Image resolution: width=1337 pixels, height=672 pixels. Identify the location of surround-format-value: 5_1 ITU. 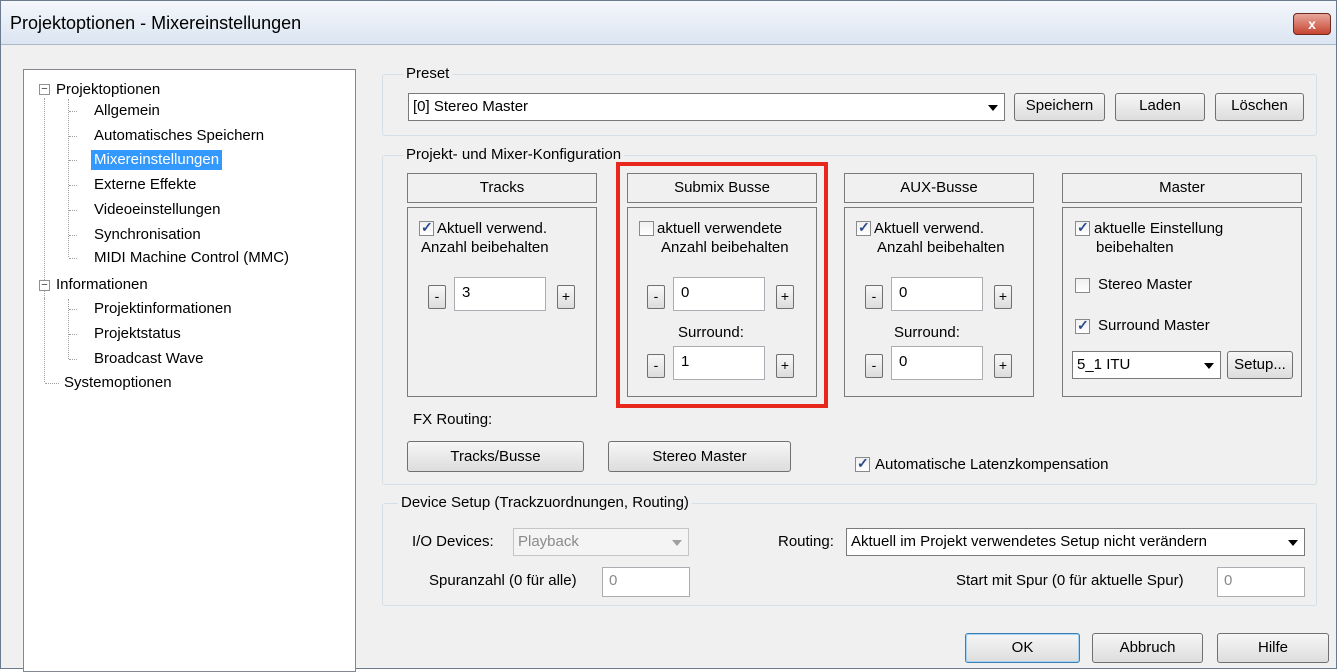
(1104, 364).